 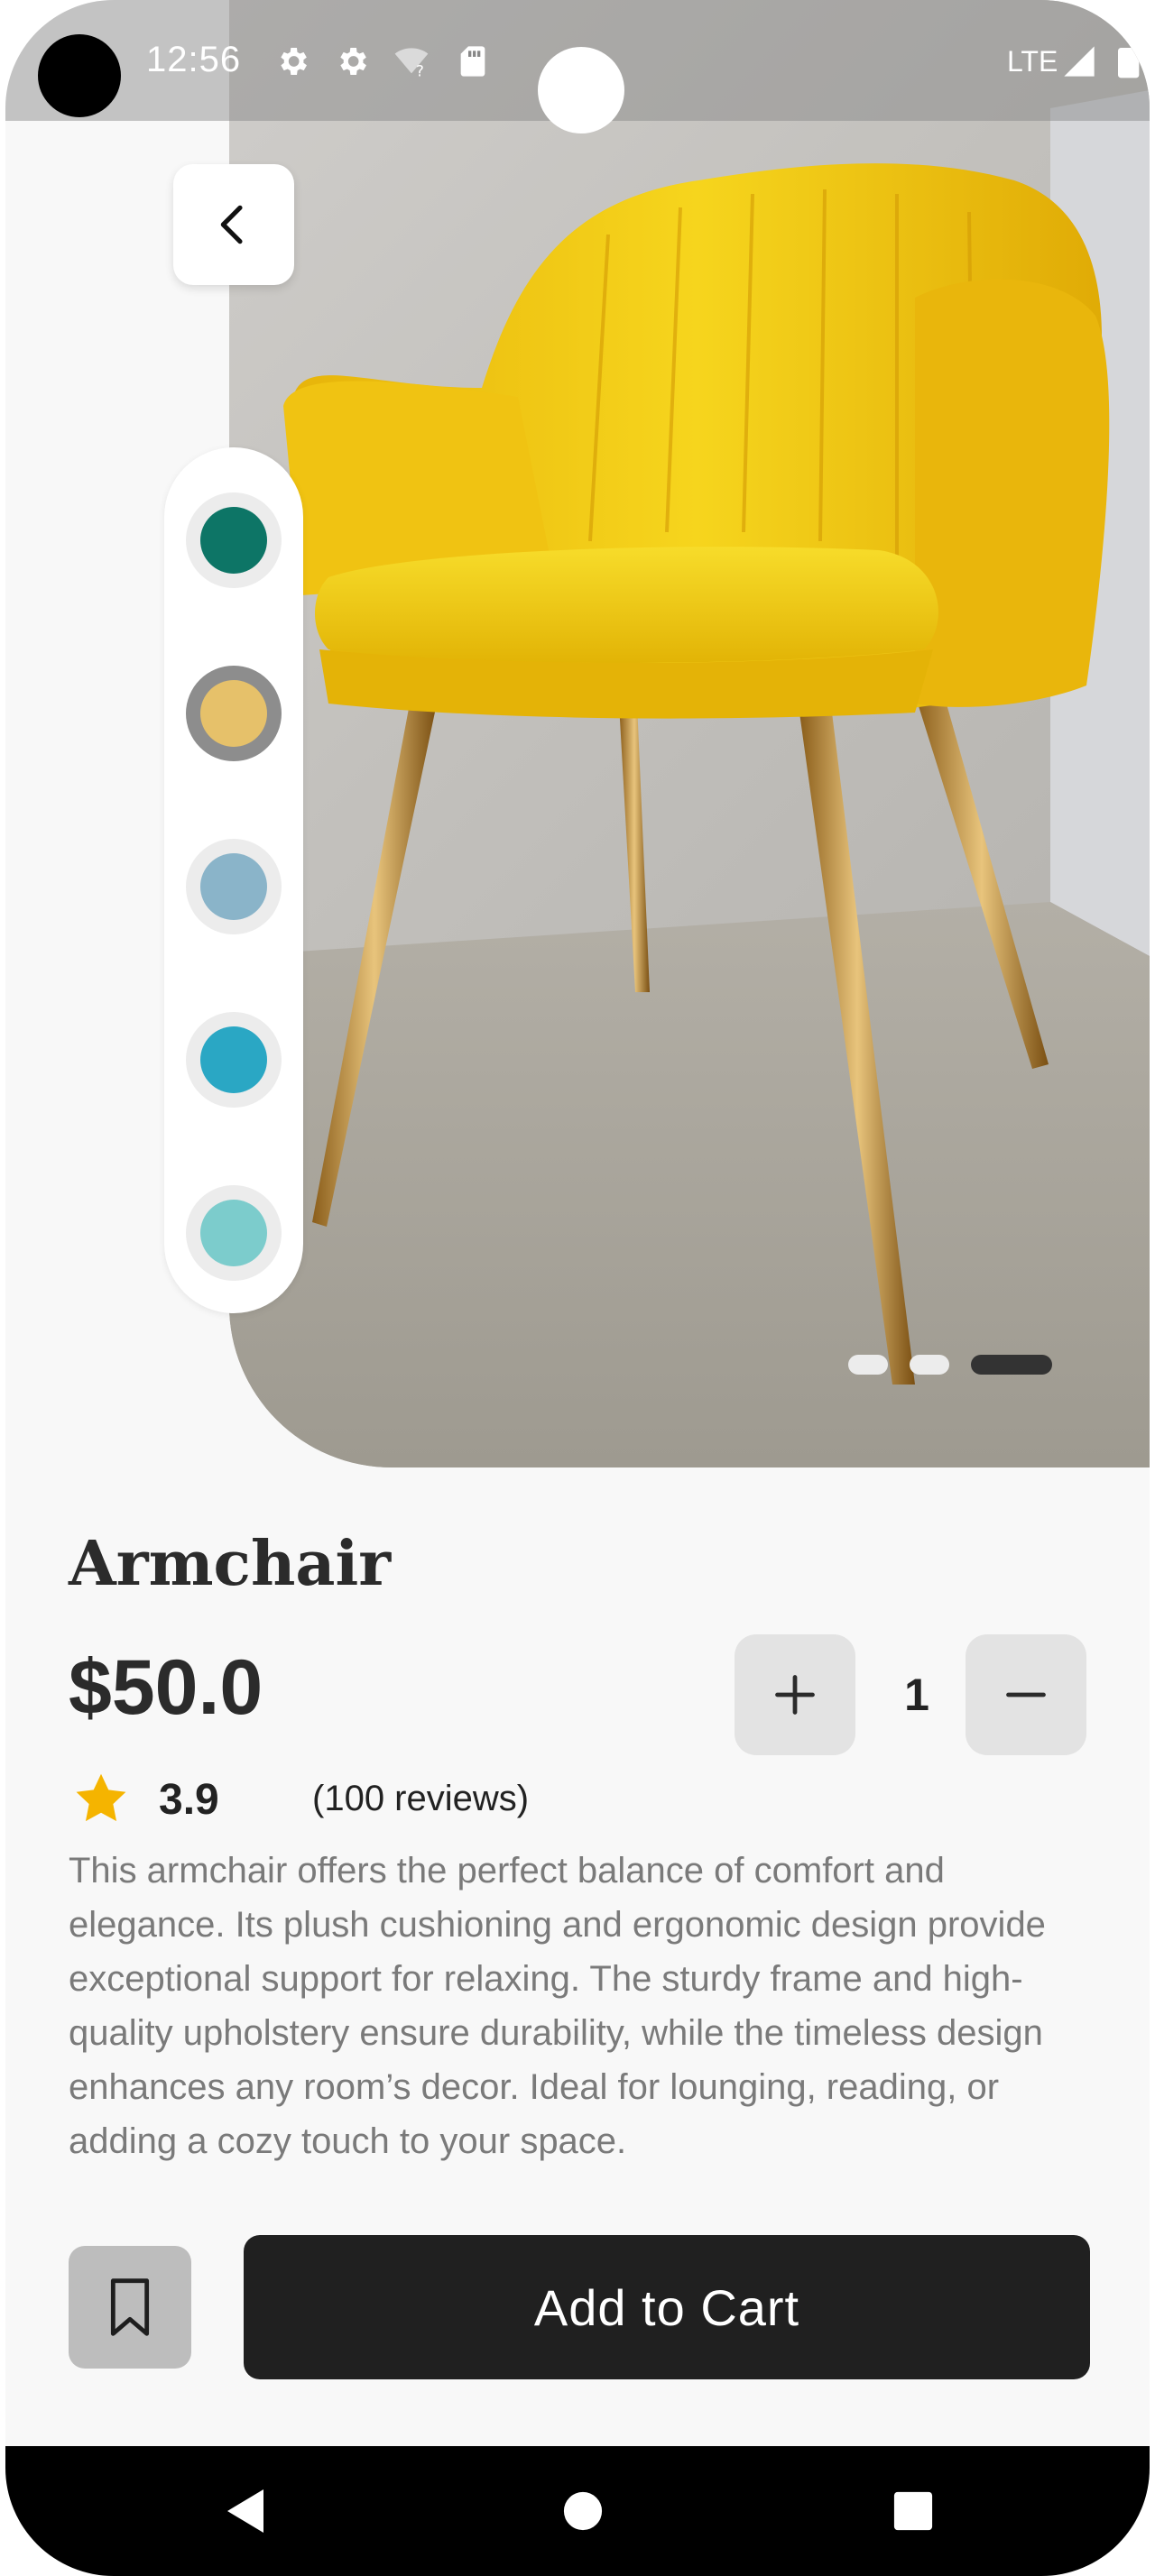 I want to click on network-type: LTE, so click(x=1032, y=62).